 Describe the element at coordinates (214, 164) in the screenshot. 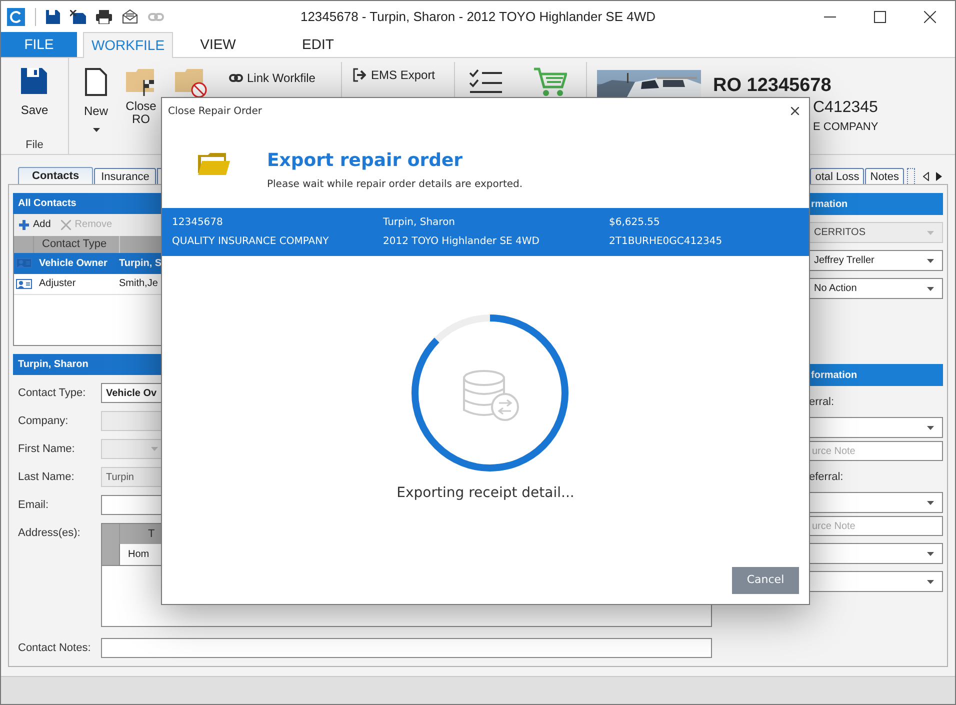

I see `folder-icon` at that location.